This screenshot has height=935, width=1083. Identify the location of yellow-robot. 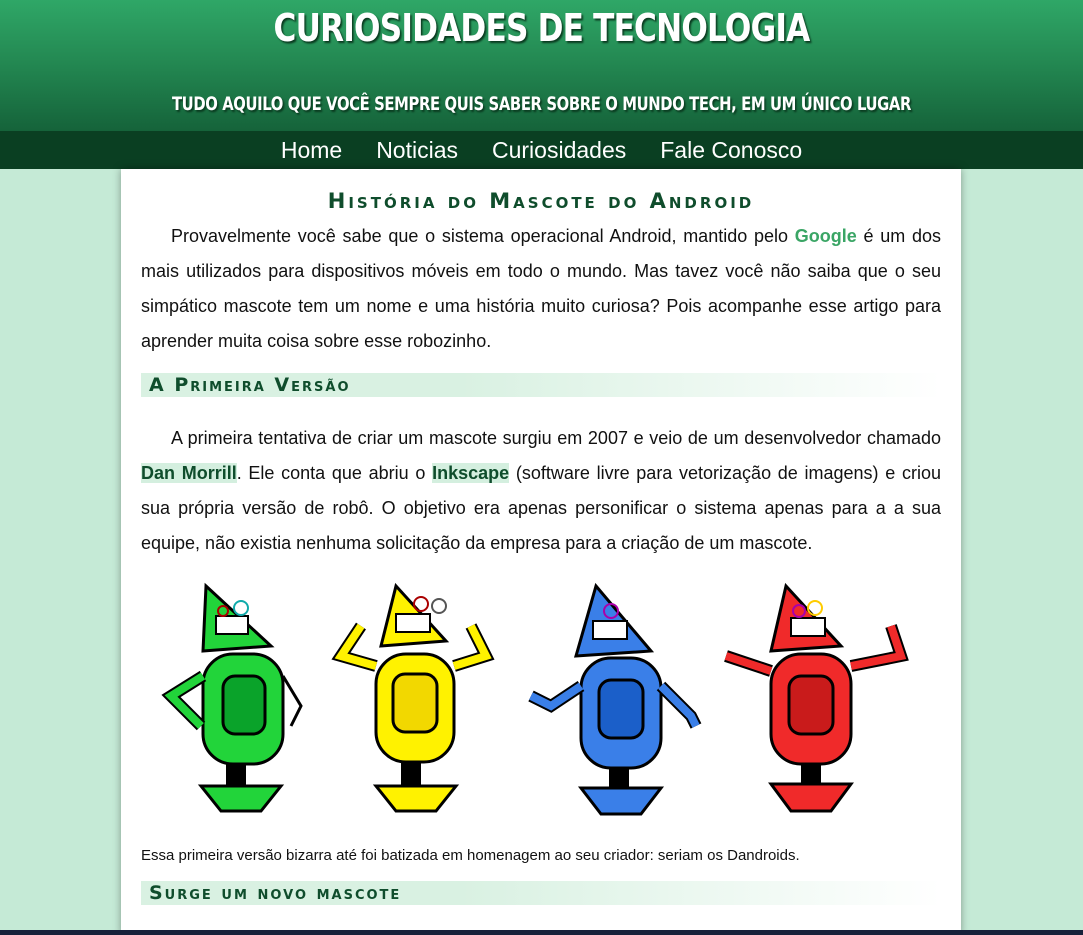
(413, 697).